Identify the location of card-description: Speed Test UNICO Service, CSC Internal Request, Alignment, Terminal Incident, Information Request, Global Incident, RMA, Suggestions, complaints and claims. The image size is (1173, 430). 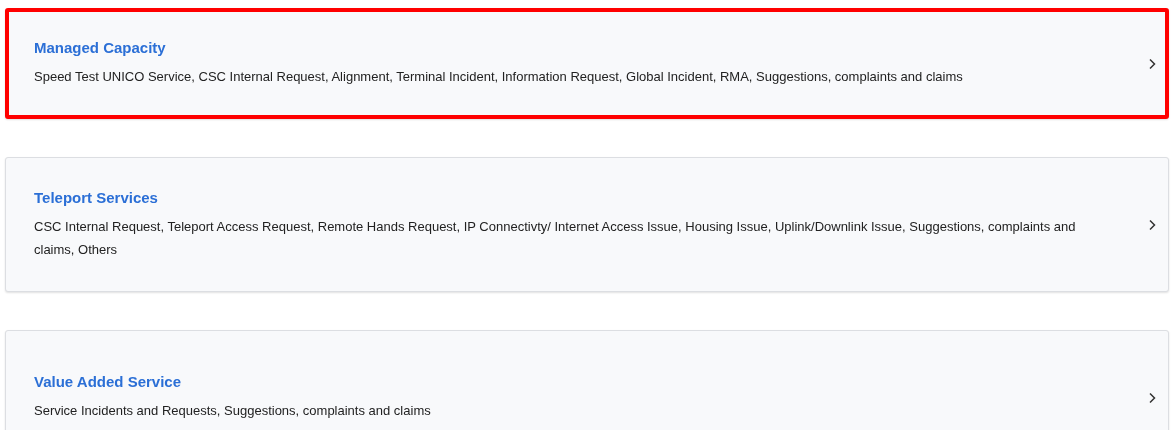
(499, 77).